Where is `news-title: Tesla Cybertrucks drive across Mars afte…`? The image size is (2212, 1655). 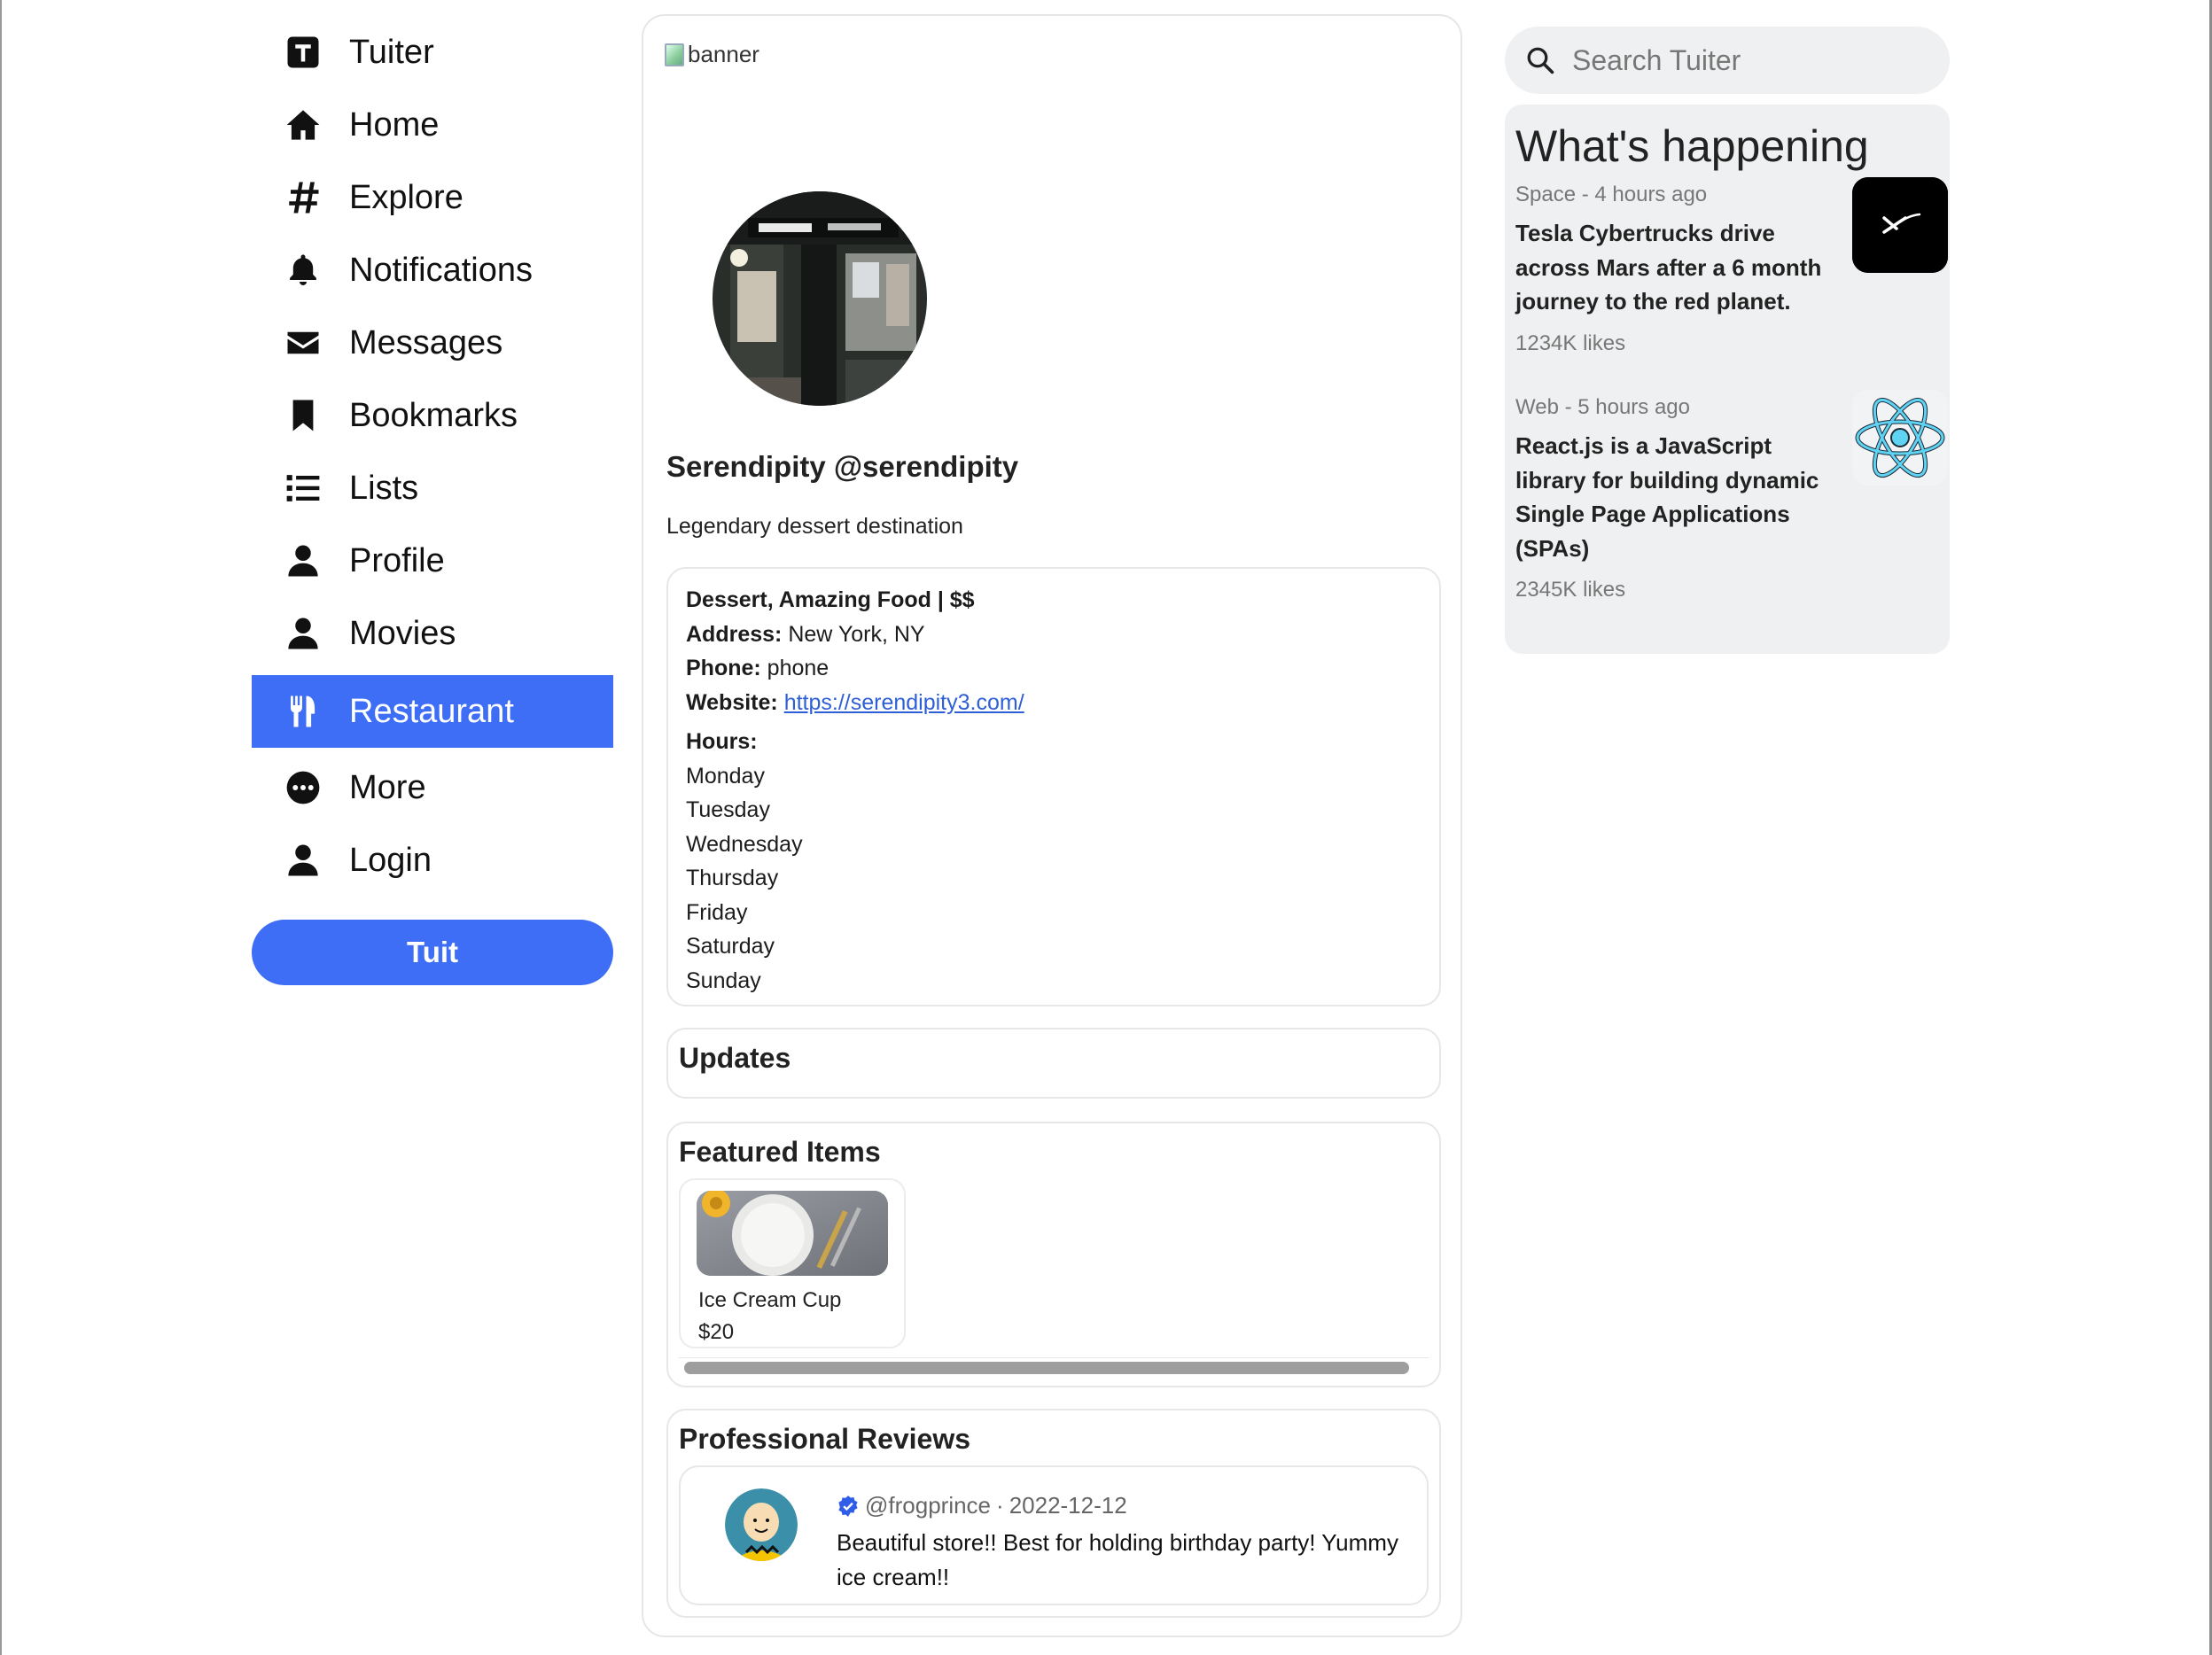 news-title: Tesla Cybertrucks drive across Mars afte… is located at coordinates (1668, 267).